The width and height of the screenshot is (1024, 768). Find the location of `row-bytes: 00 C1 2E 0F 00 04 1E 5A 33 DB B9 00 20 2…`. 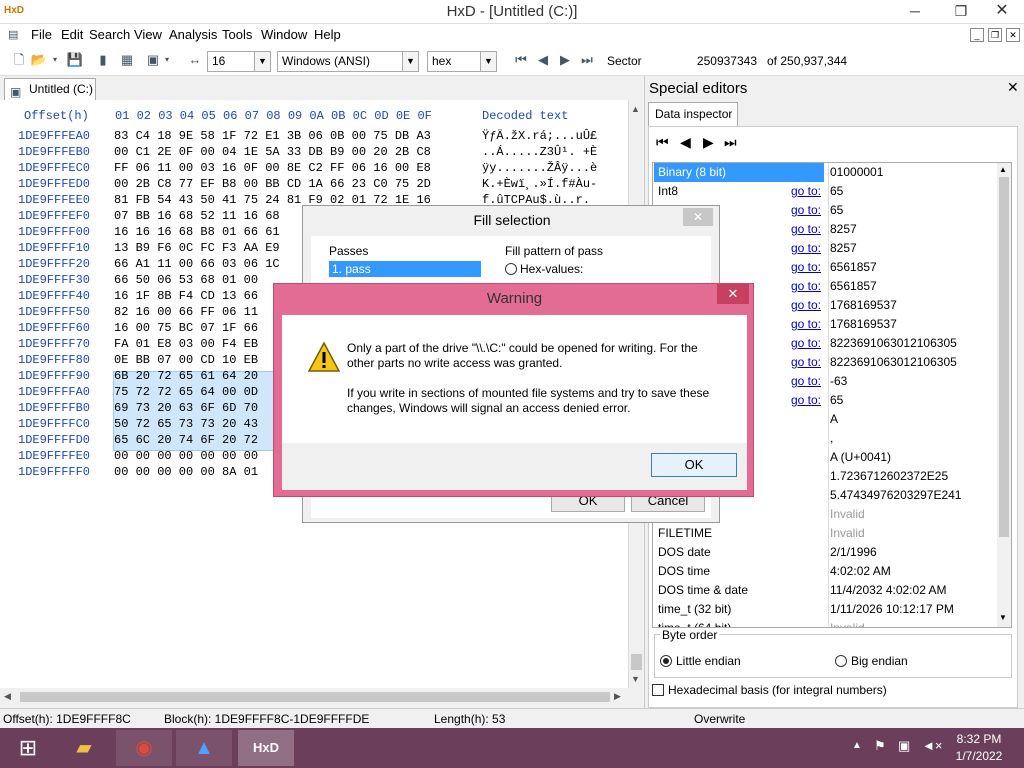

row-bytes: 00 C1 2E 0F 00 04 1E 5A 33 DB B9 00 20 2… is located at coordinates (272, 152).